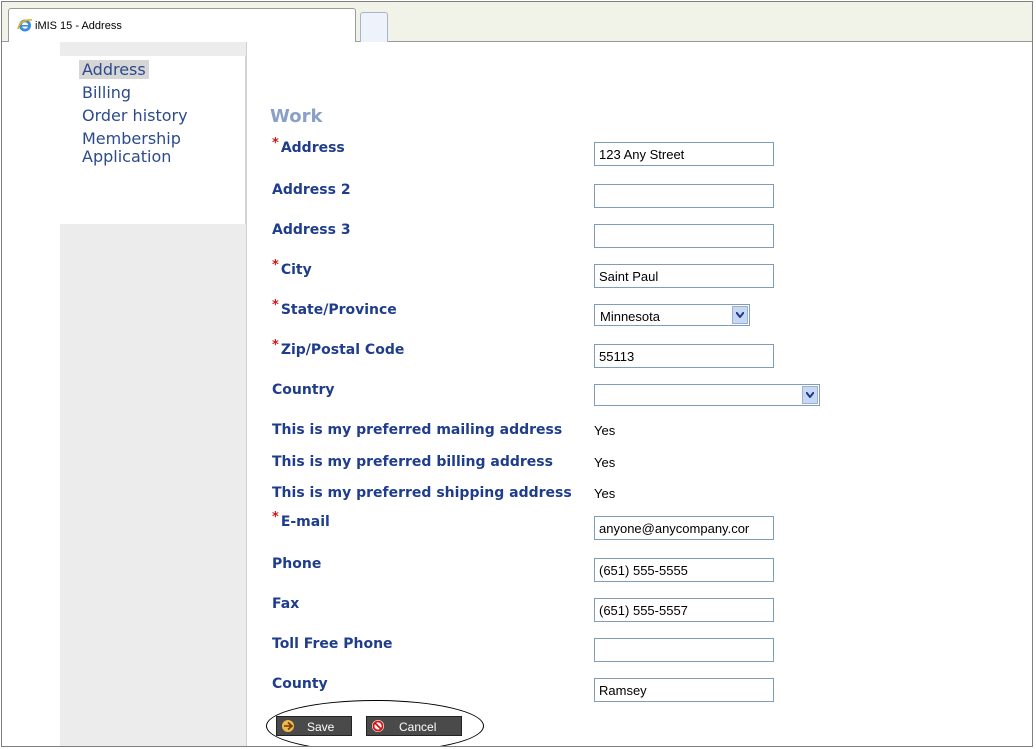 The width and height of the screenshot is (1036, 749). What do you see at coordinates (542, 401) in the screenshot?
I see `field-row-country: Country` at bounding box center [542, 401].